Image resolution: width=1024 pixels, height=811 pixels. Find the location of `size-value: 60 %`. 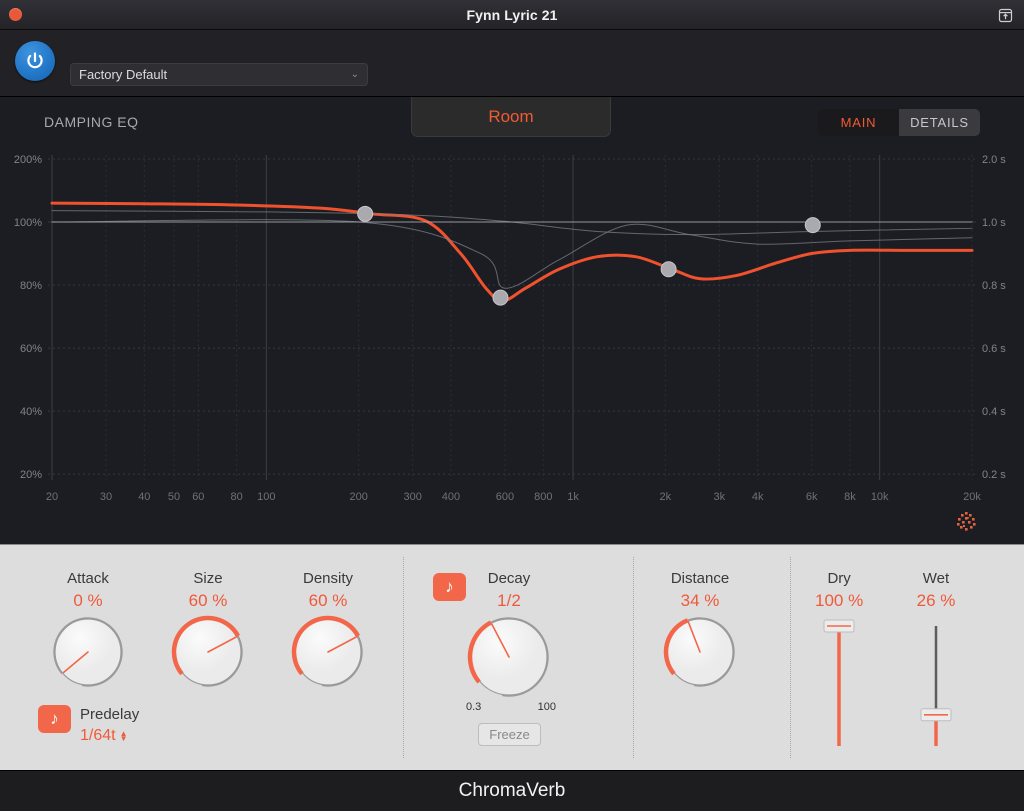

size-value: 60 % is located at coordinates (208, 600).